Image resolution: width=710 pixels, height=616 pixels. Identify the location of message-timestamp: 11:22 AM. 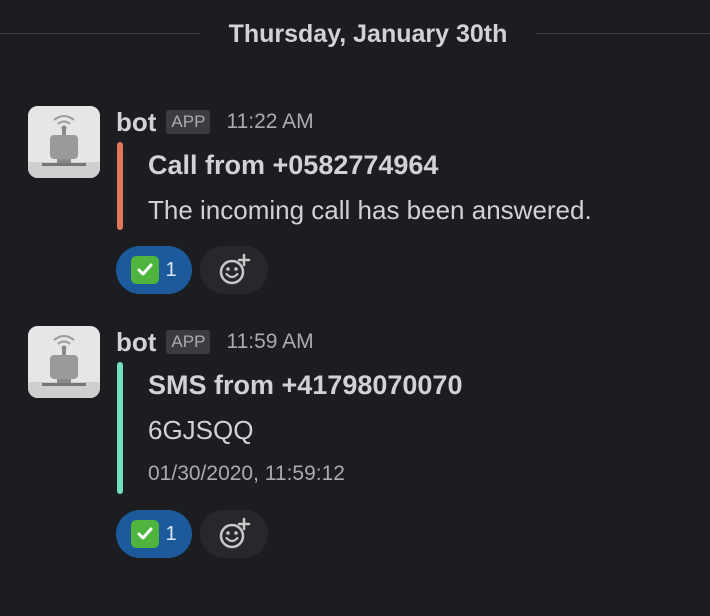
(269, 122).